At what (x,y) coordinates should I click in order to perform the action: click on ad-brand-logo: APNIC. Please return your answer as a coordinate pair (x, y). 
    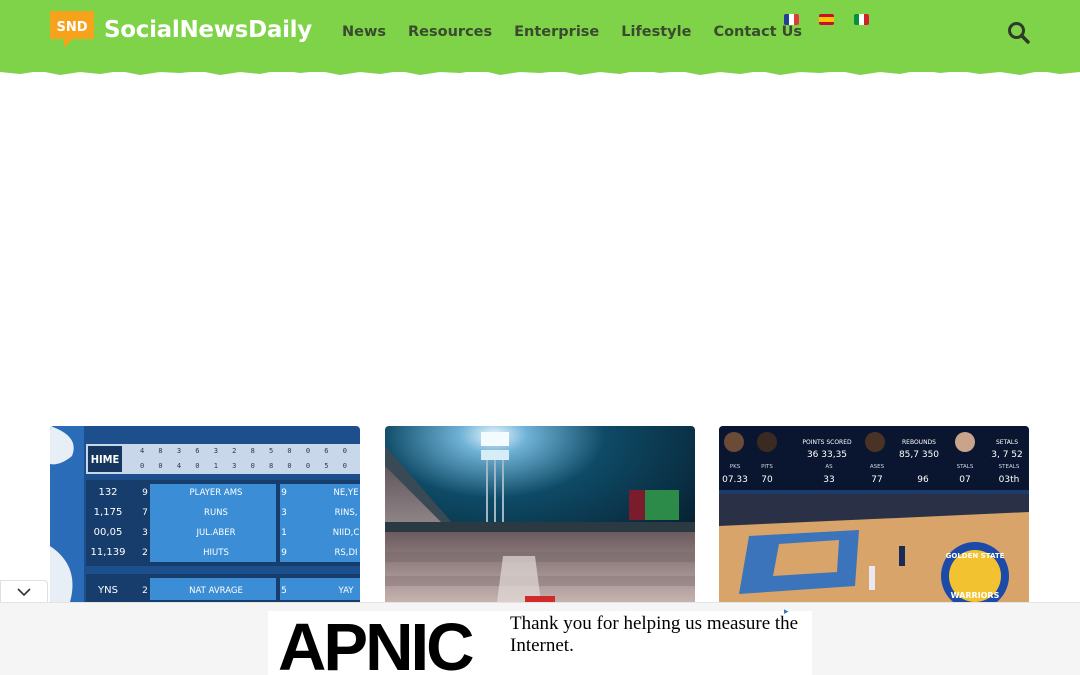
    Looking at the image, I should click on (376, 643).